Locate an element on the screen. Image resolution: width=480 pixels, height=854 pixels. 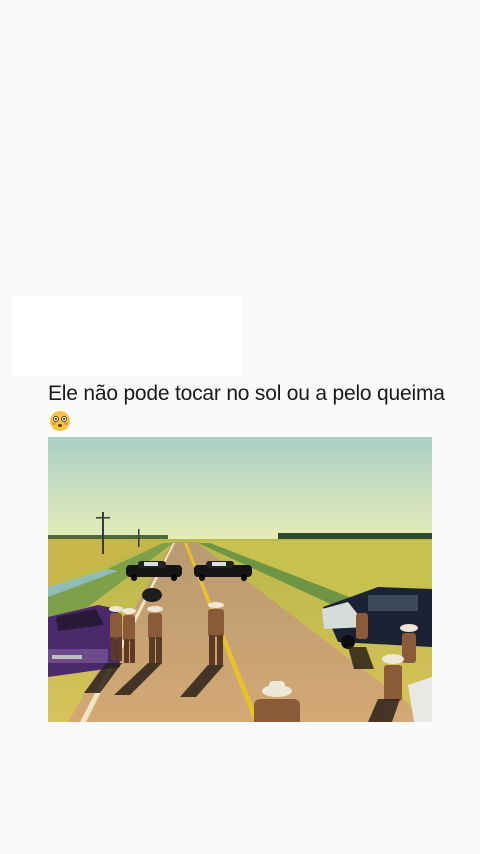
white-overlay-block is located at coordinates (127, 336).